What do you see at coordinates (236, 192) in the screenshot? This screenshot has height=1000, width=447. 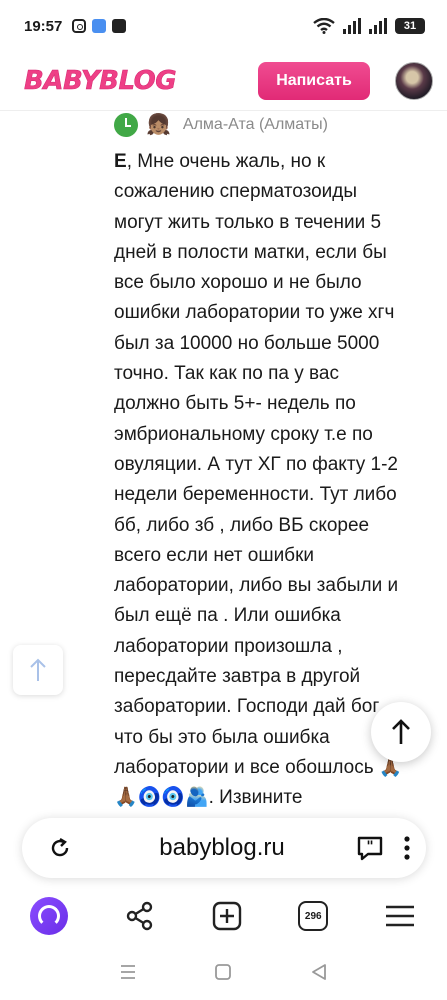 I see `post-line: сожалению сперматозоиды` at bounding box center [236, 192].